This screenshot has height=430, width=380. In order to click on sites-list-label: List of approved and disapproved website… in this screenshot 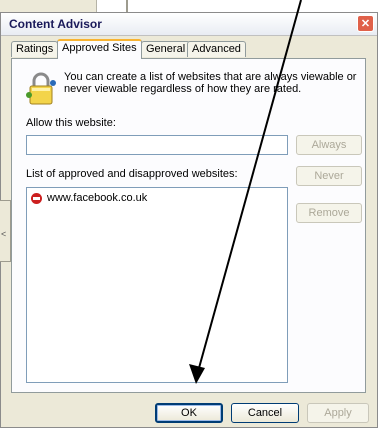, I will do `click(132, 174)`.